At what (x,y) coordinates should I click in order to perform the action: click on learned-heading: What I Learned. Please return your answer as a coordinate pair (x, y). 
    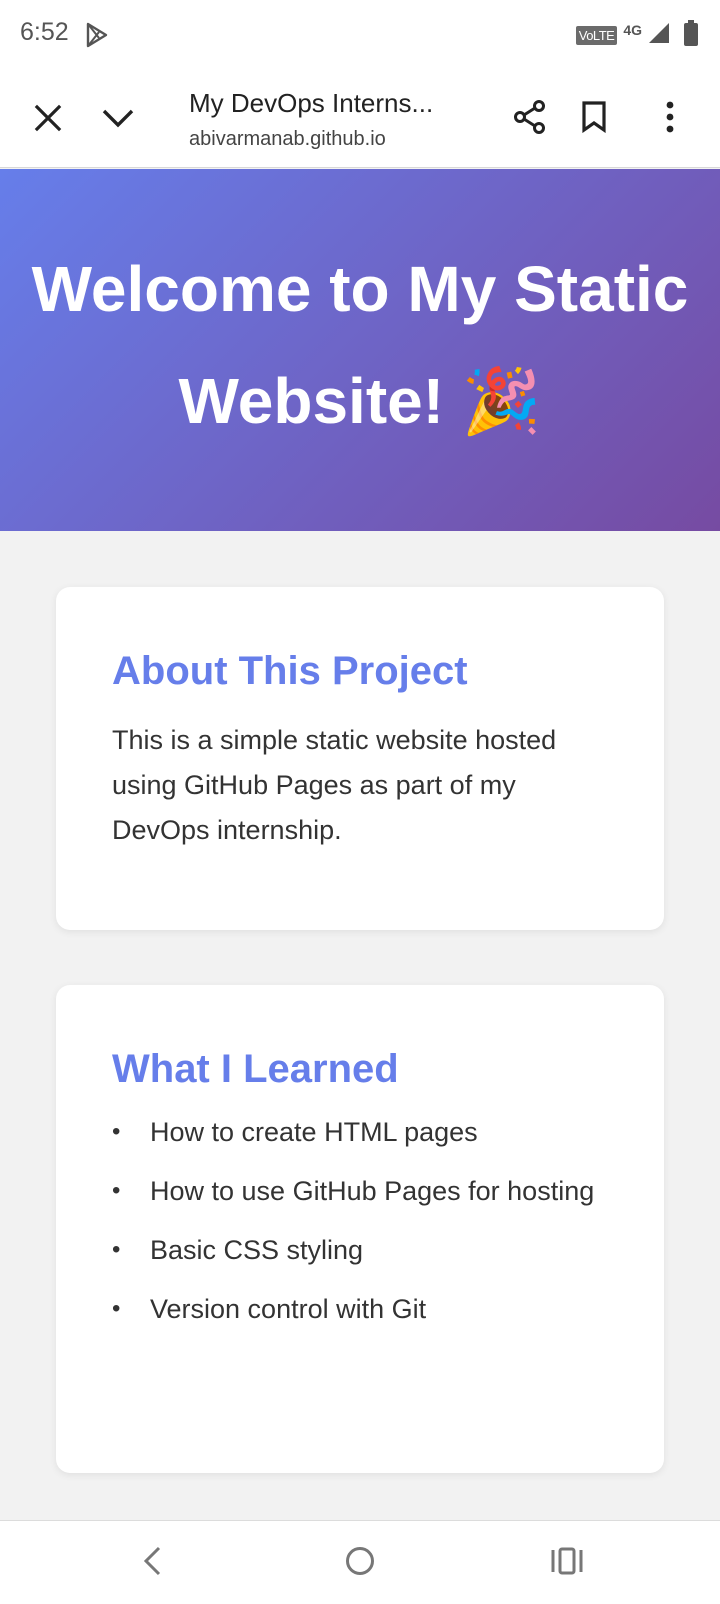
    Looking at the image, I should click on (255, 1069).